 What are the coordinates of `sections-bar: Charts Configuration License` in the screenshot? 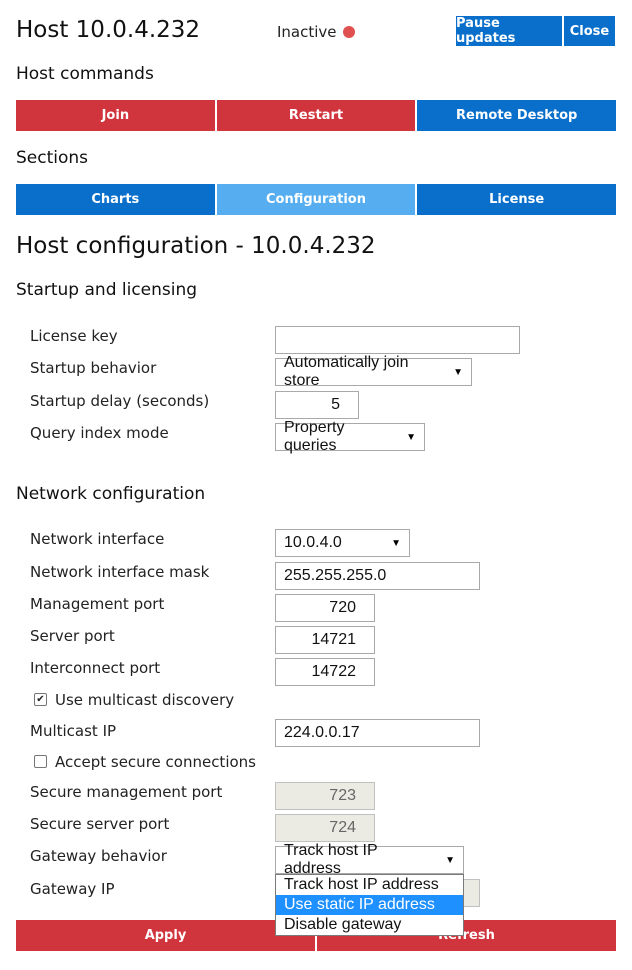 It's located at (316, 199).